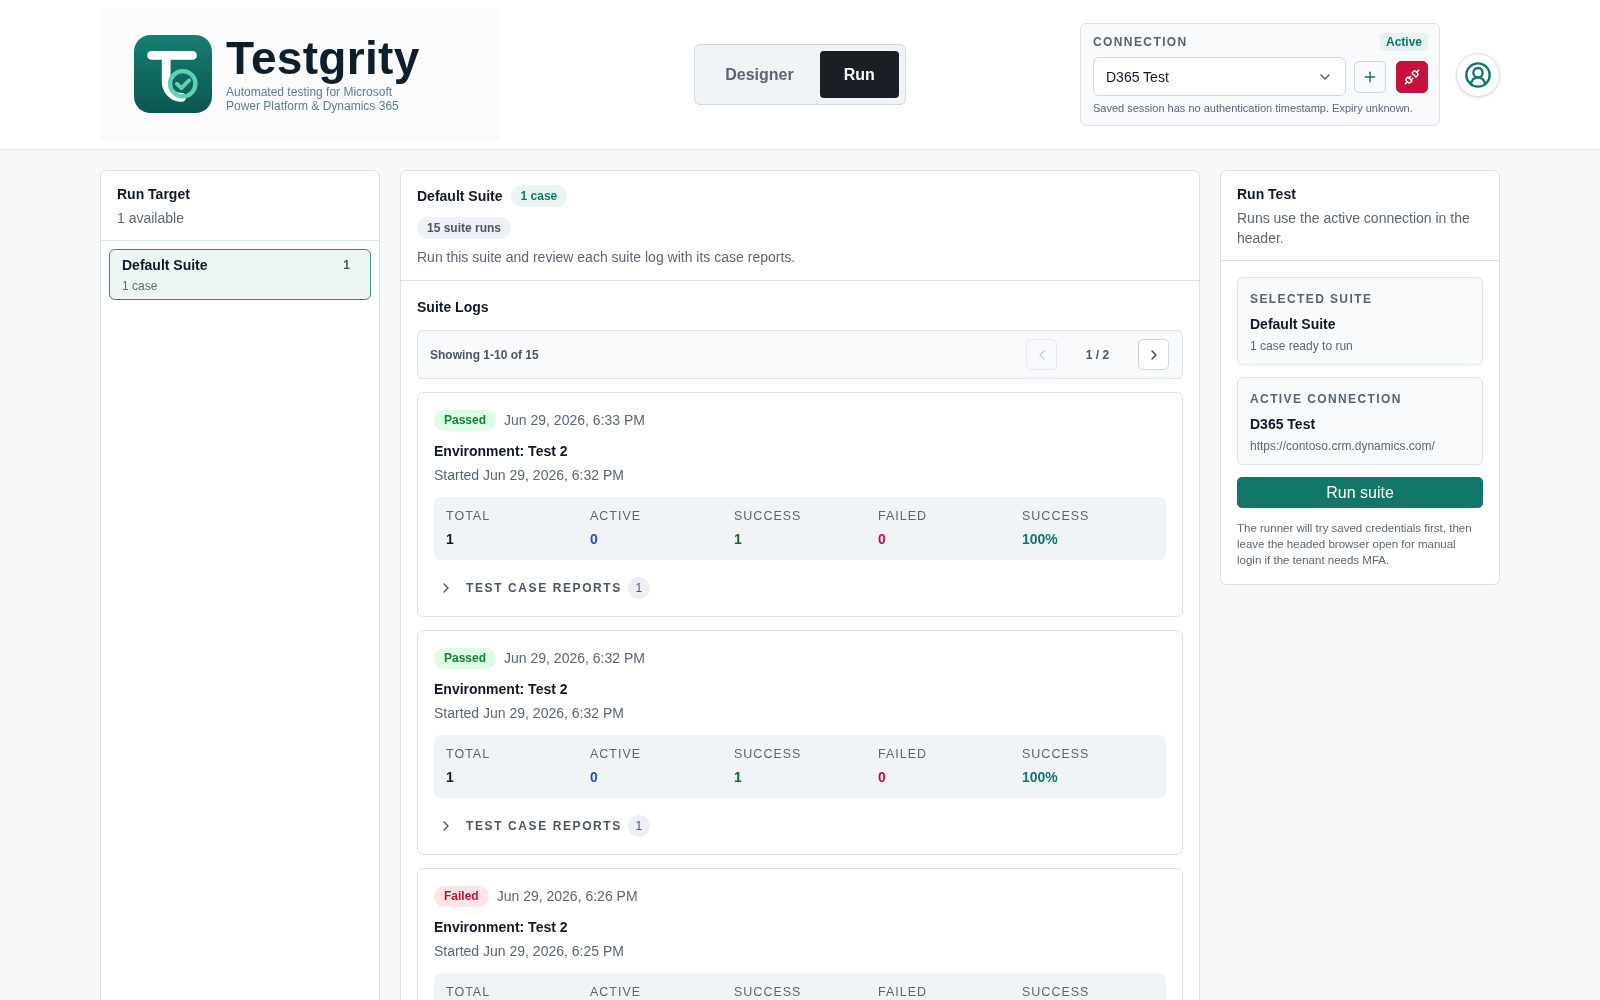 The height and width of the screenshot is (1000, 1600). I want to click on session-note: Saved session has no authentication timestamp. Expiry unknown., so click(1253, 108).